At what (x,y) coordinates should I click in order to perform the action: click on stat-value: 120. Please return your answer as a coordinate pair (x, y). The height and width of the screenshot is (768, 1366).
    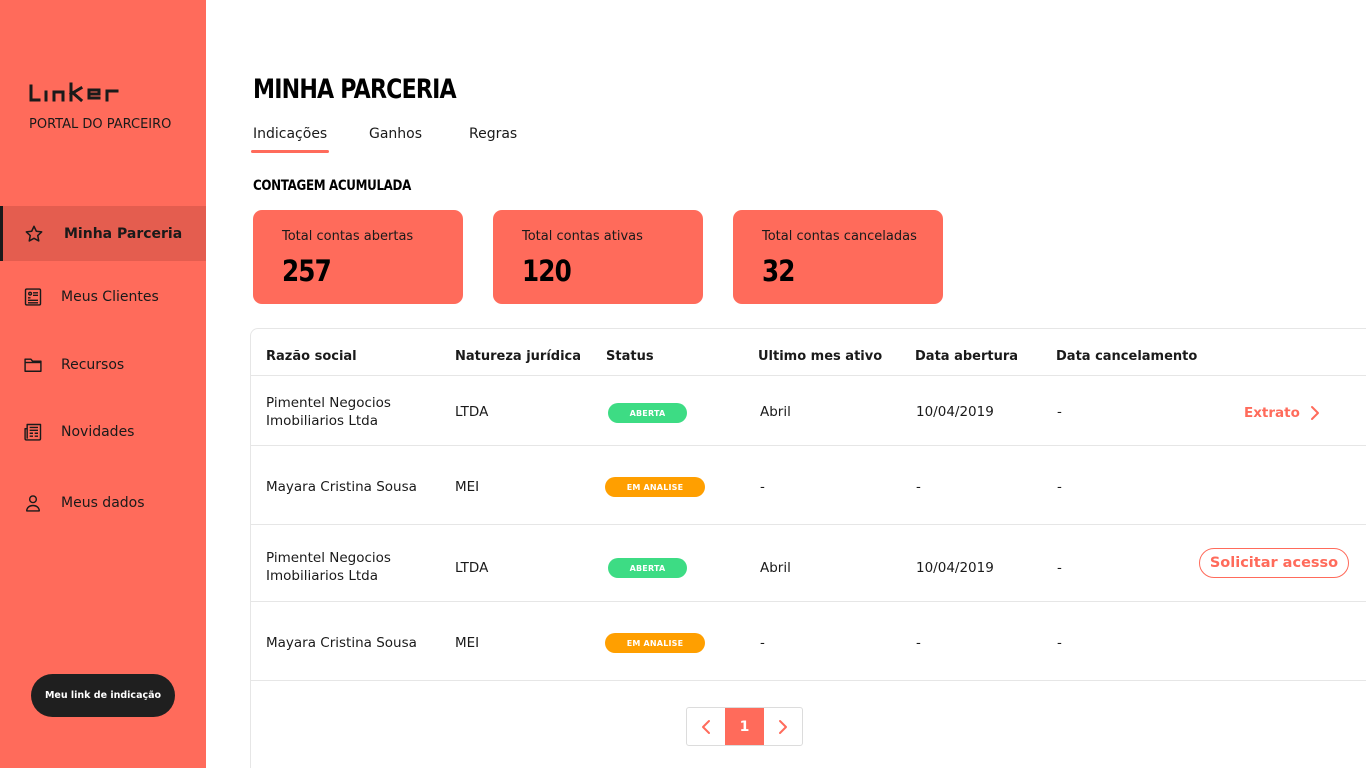
    Looking at the image, I should click on (547, 271).